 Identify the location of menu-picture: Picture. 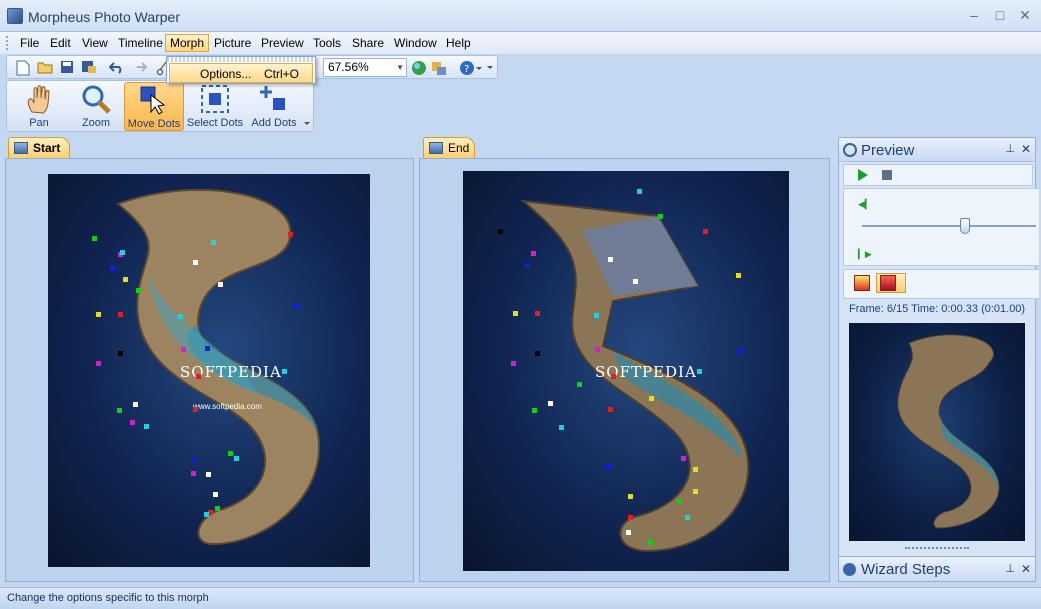
(232, 43).